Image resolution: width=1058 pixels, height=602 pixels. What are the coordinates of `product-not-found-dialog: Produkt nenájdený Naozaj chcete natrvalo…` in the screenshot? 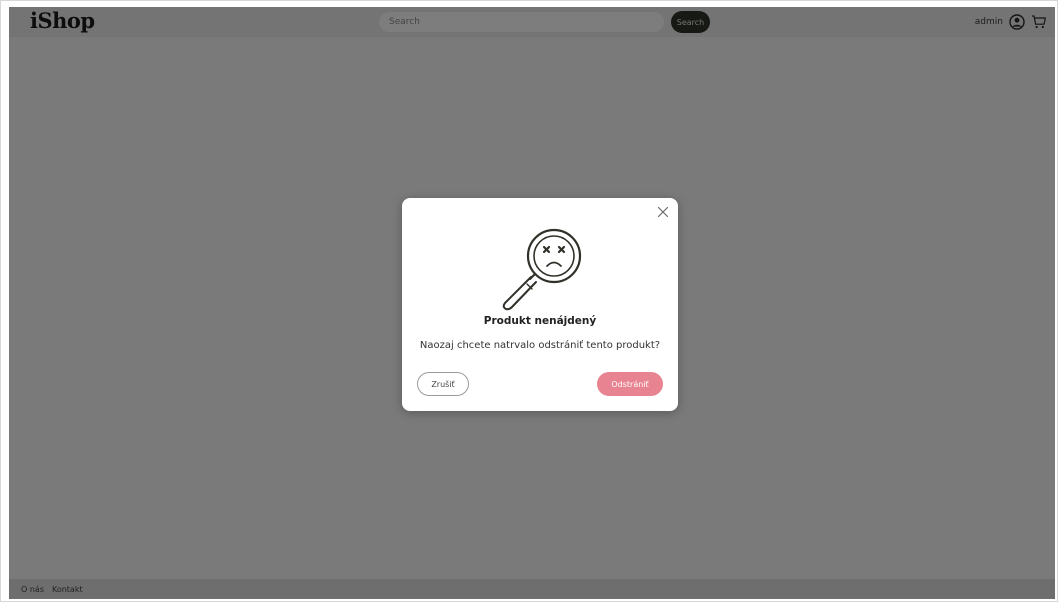 It's located at (540, 304).